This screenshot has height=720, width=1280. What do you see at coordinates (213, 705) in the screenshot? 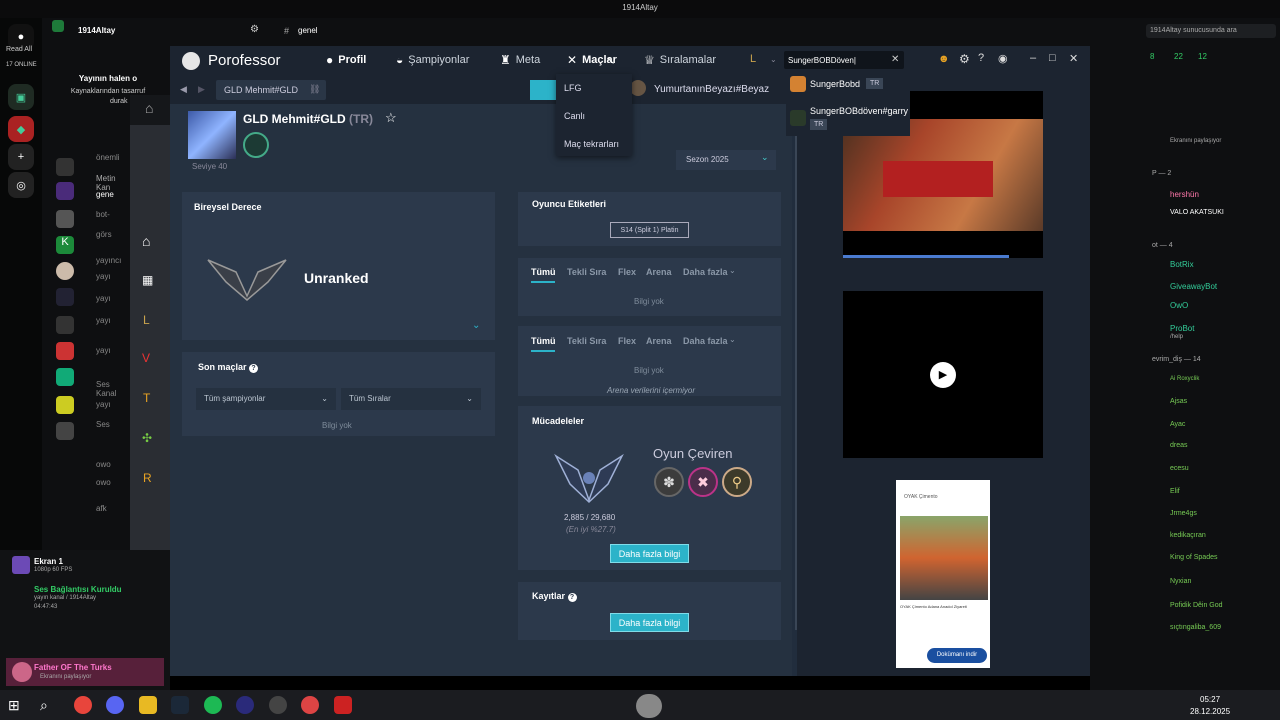
I see `spotify-icon` at bounding box center [213, 705].